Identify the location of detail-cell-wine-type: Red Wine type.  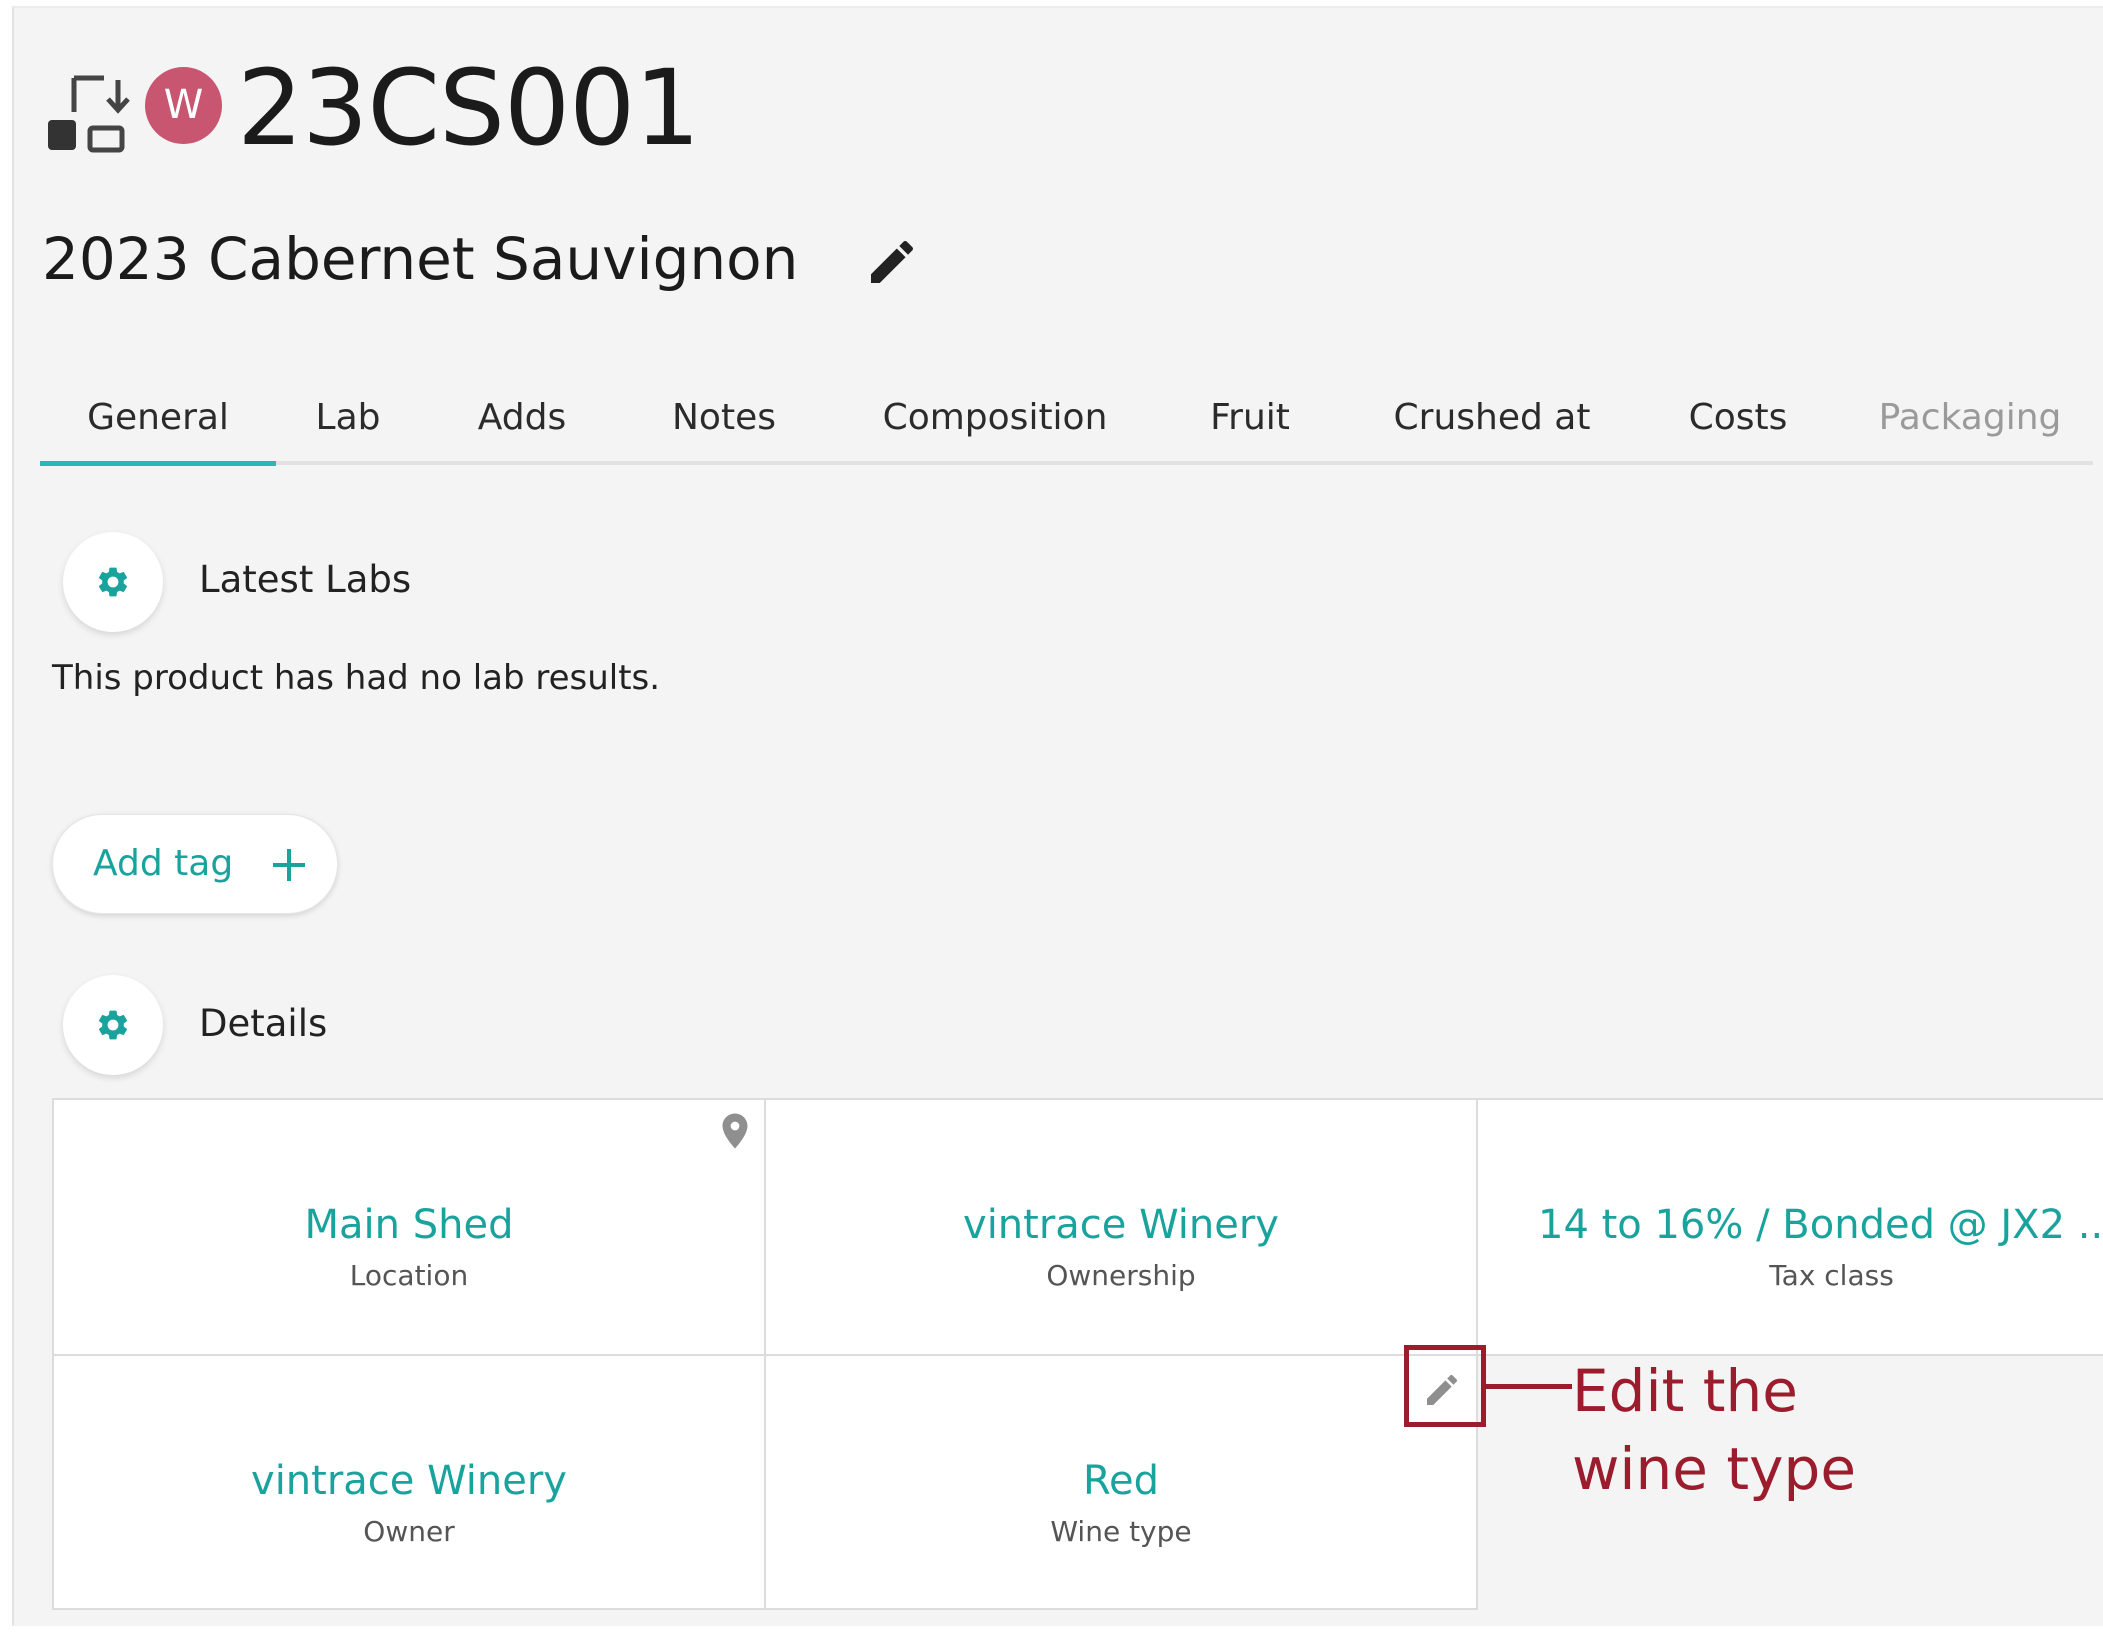
(1121, 1482).